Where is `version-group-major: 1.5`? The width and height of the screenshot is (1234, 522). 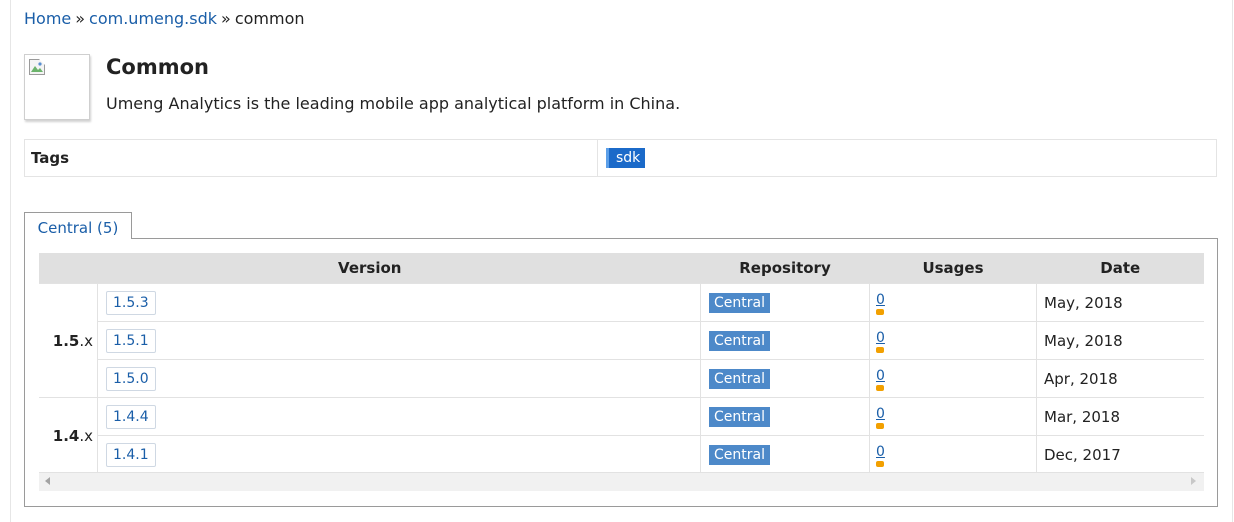
version-group-major: 1.5 is located at coordinates (66, 340).